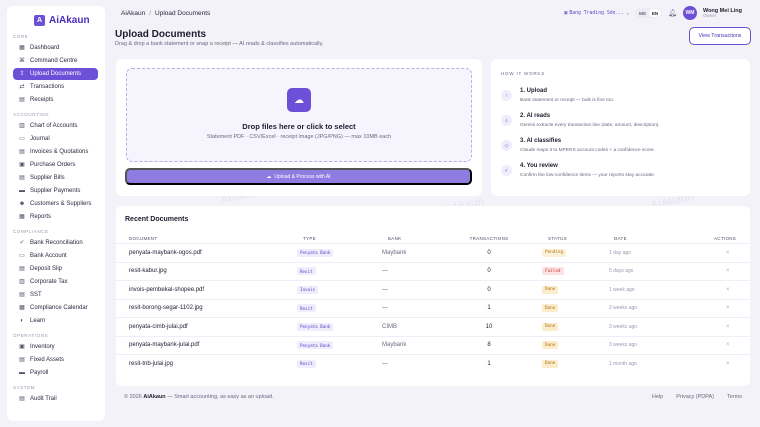 The width and height of the screenshot is (760, 427). I want to click on footer-link-terms: Terms, so click(734, 397).